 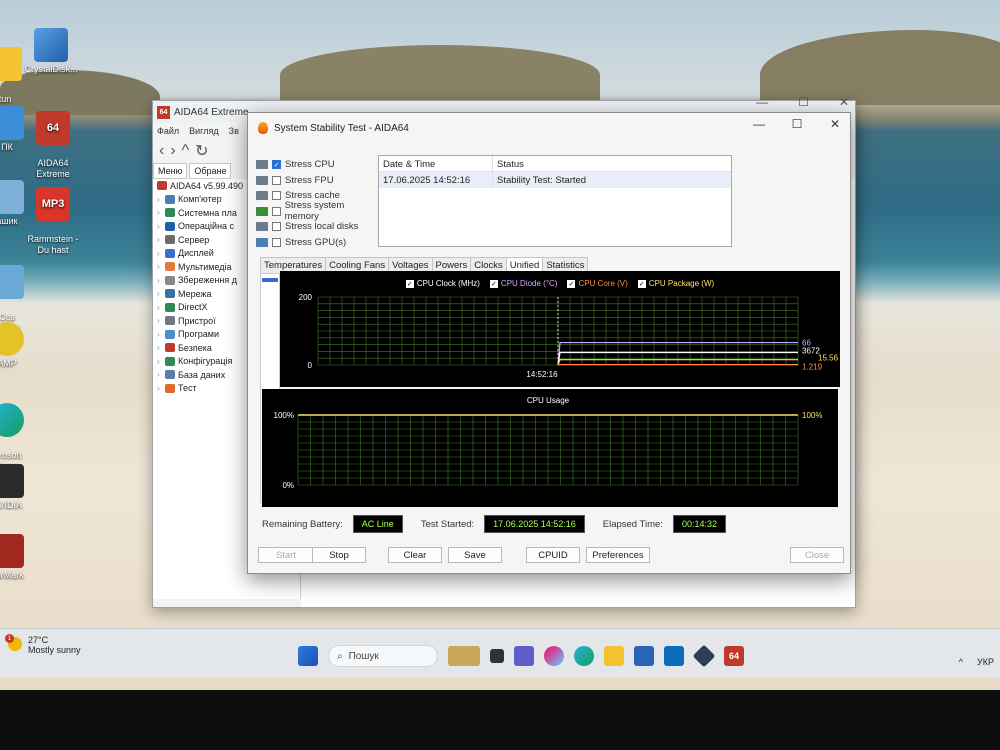 I want to click on taskbar: 1 27°C Mostly sunny ⌕ Пошук 64 ^ УКР, so click(x=500, y=653).